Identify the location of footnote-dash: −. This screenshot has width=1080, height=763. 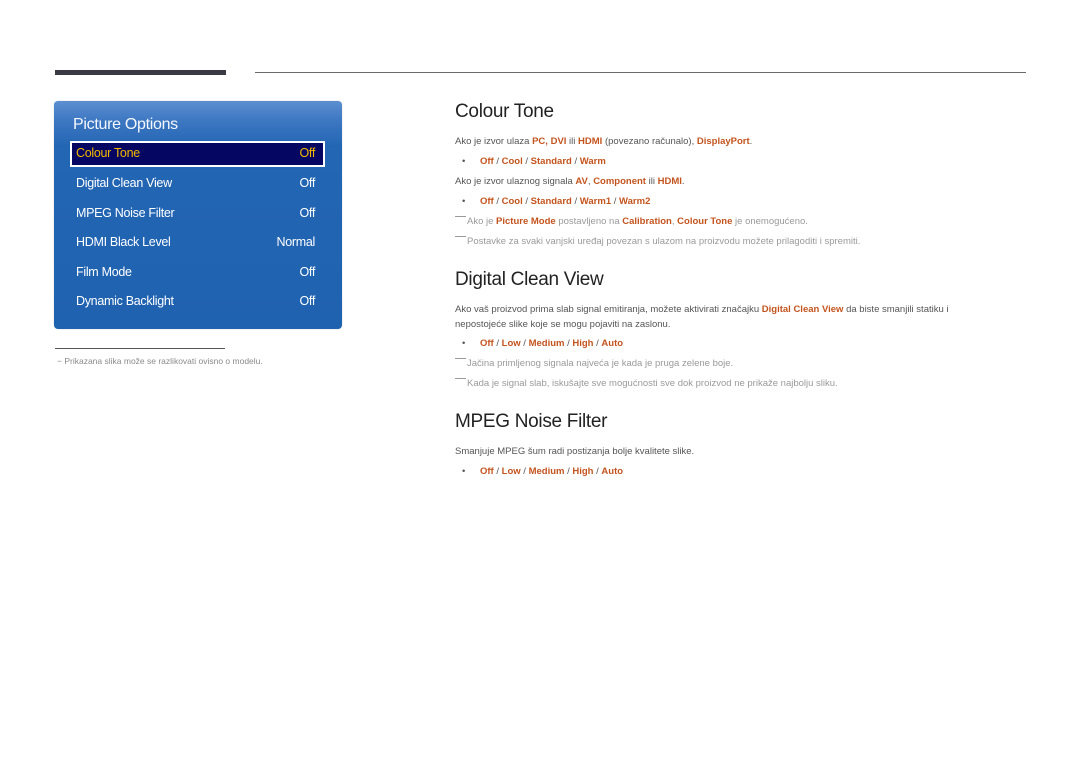
(59, 361).